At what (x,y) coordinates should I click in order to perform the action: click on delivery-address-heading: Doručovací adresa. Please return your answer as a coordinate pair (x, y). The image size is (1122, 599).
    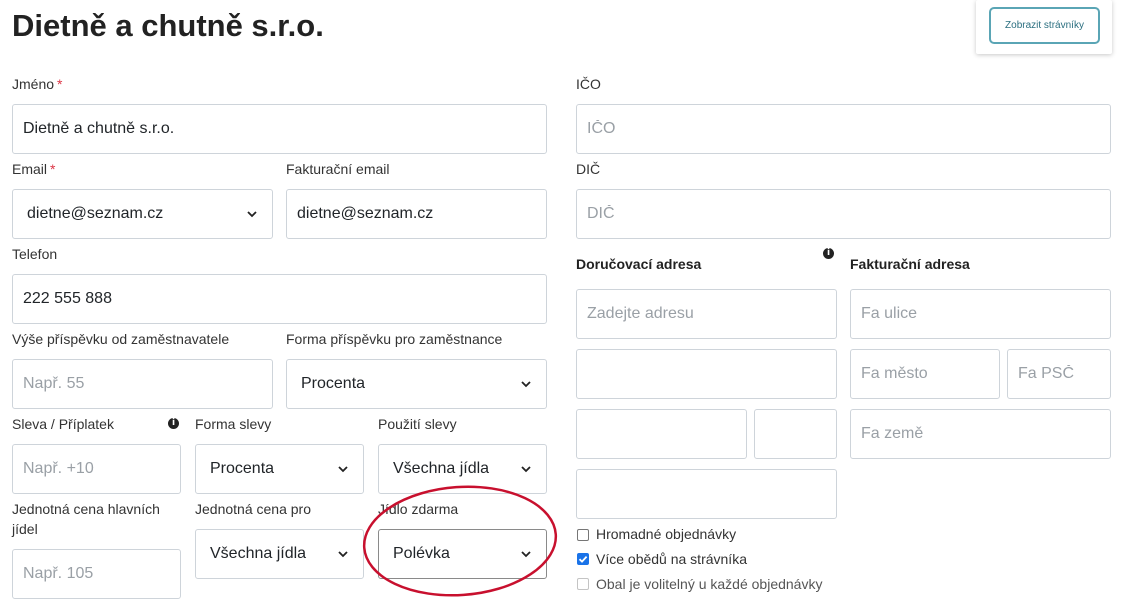
    Looking at the image, I should click on (639, 264).